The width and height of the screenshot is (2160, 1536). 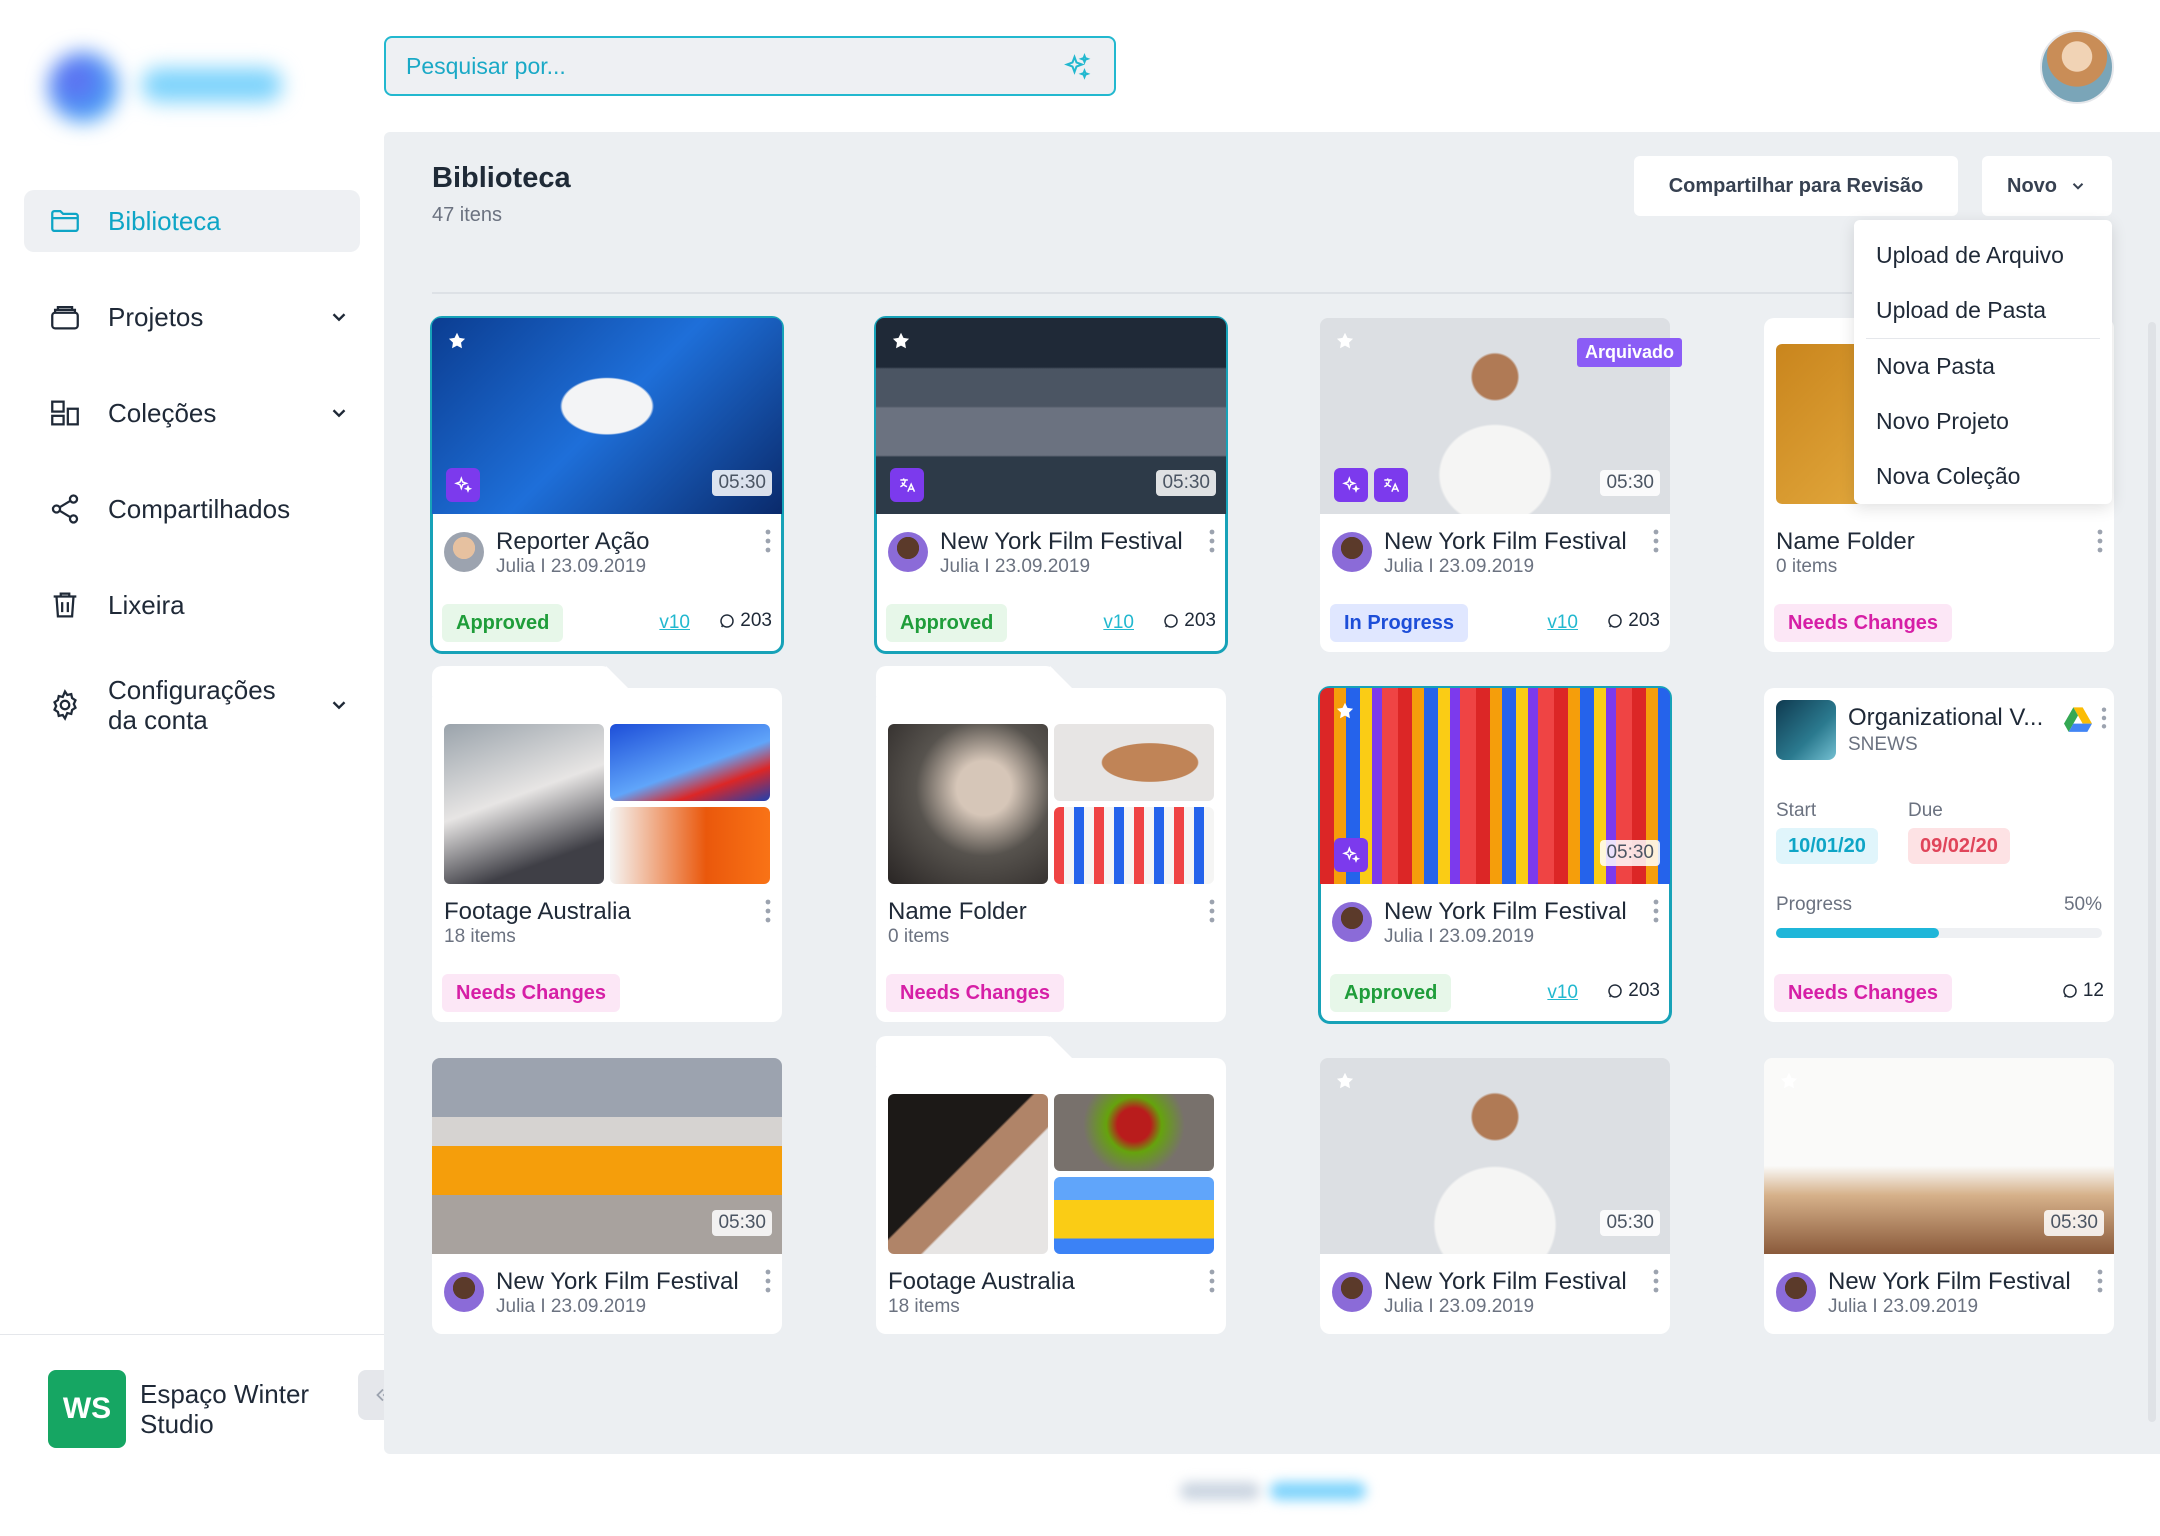 What do you see at coordinates (1796, 186) in the screenshot?
I see `share-for-review-button: Compartilhar para Revisão` at bounding box center [1796, 186].